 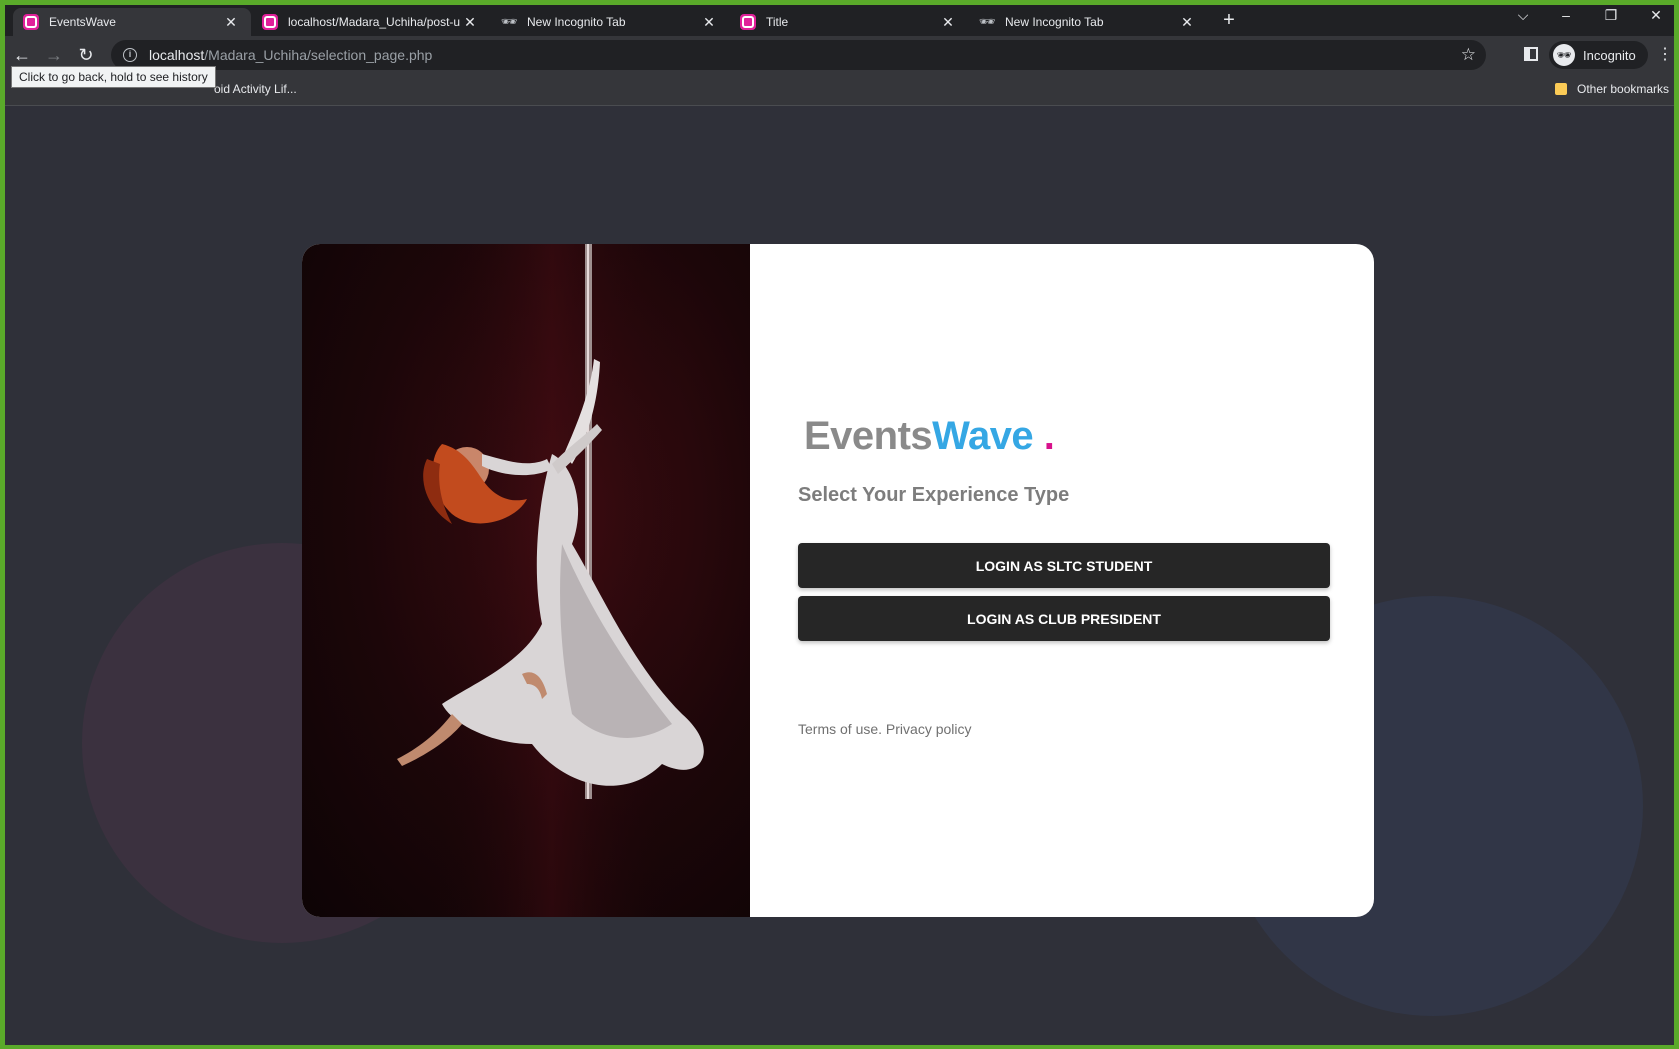 What do you see at coordinates (1655, 15) in the screenshot?
I see `close-window-icon: ✕` at bounding box center [1655, 15].